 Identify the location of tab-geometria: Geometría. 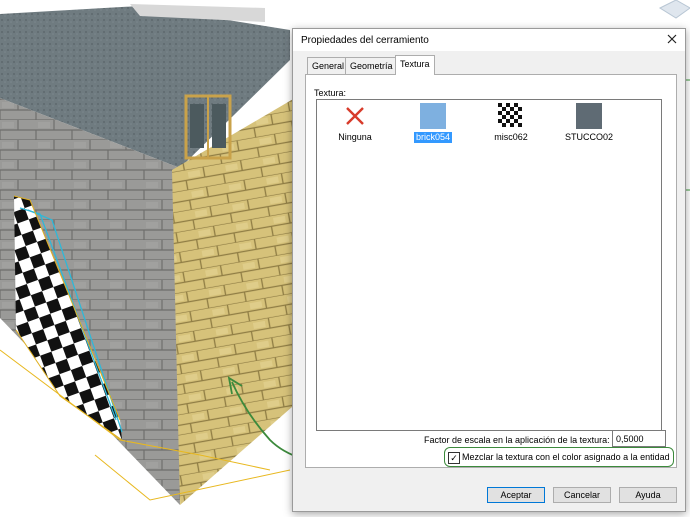
(371, 65).